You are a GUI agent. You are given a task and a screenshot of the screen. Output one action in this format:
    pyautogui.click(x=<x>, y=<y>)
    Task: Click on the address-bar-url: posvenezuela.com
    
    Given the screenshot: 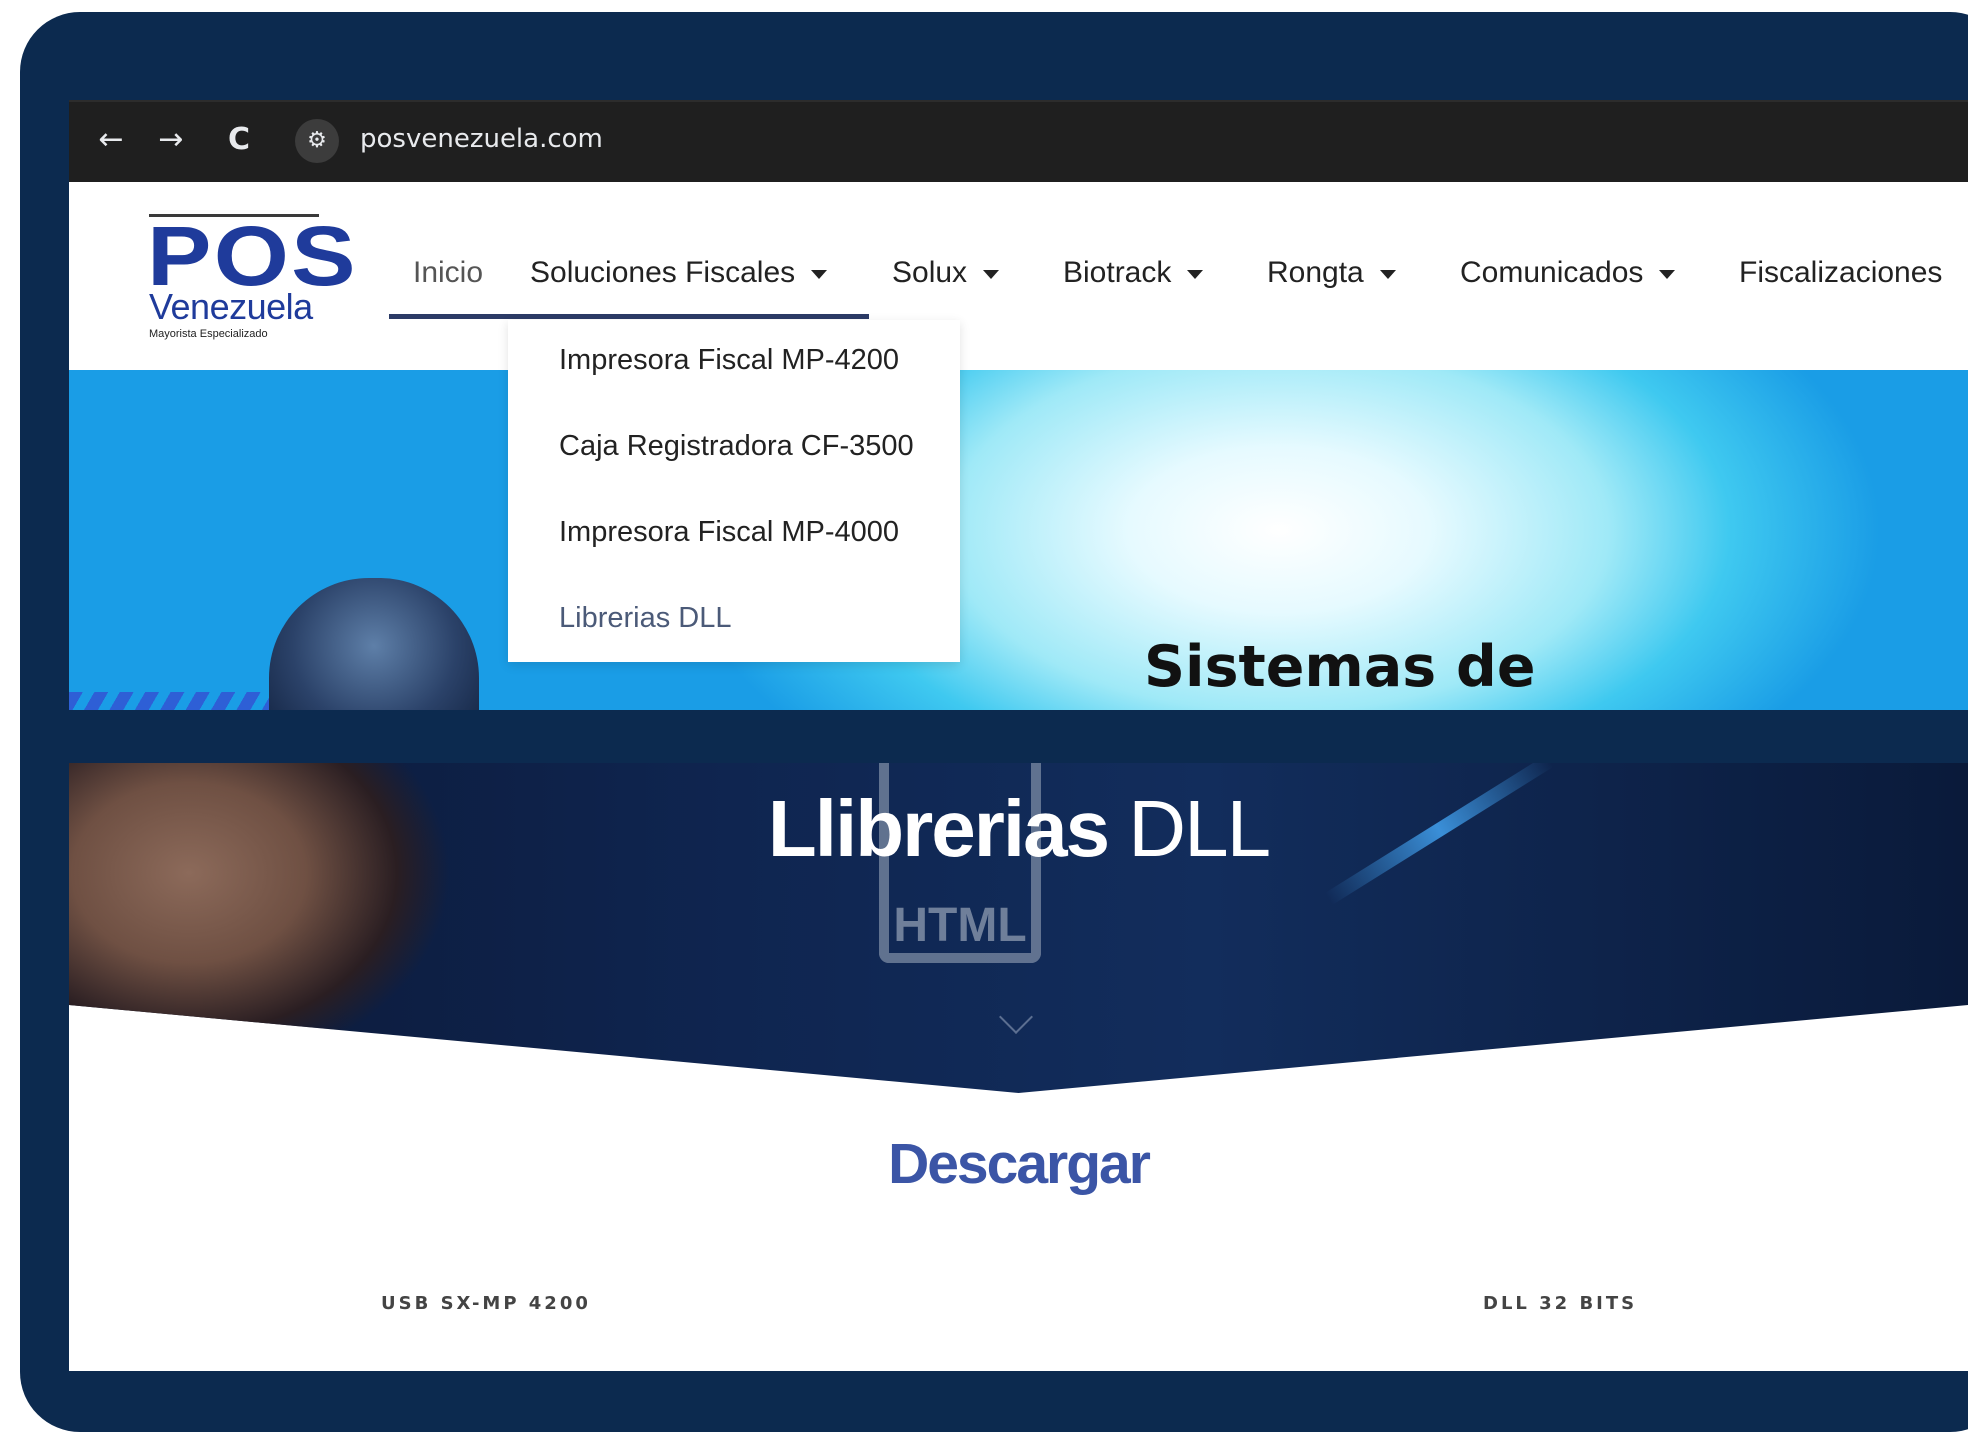 What is the action you would take?
    pyautogui.click(x=481, y=139)
    